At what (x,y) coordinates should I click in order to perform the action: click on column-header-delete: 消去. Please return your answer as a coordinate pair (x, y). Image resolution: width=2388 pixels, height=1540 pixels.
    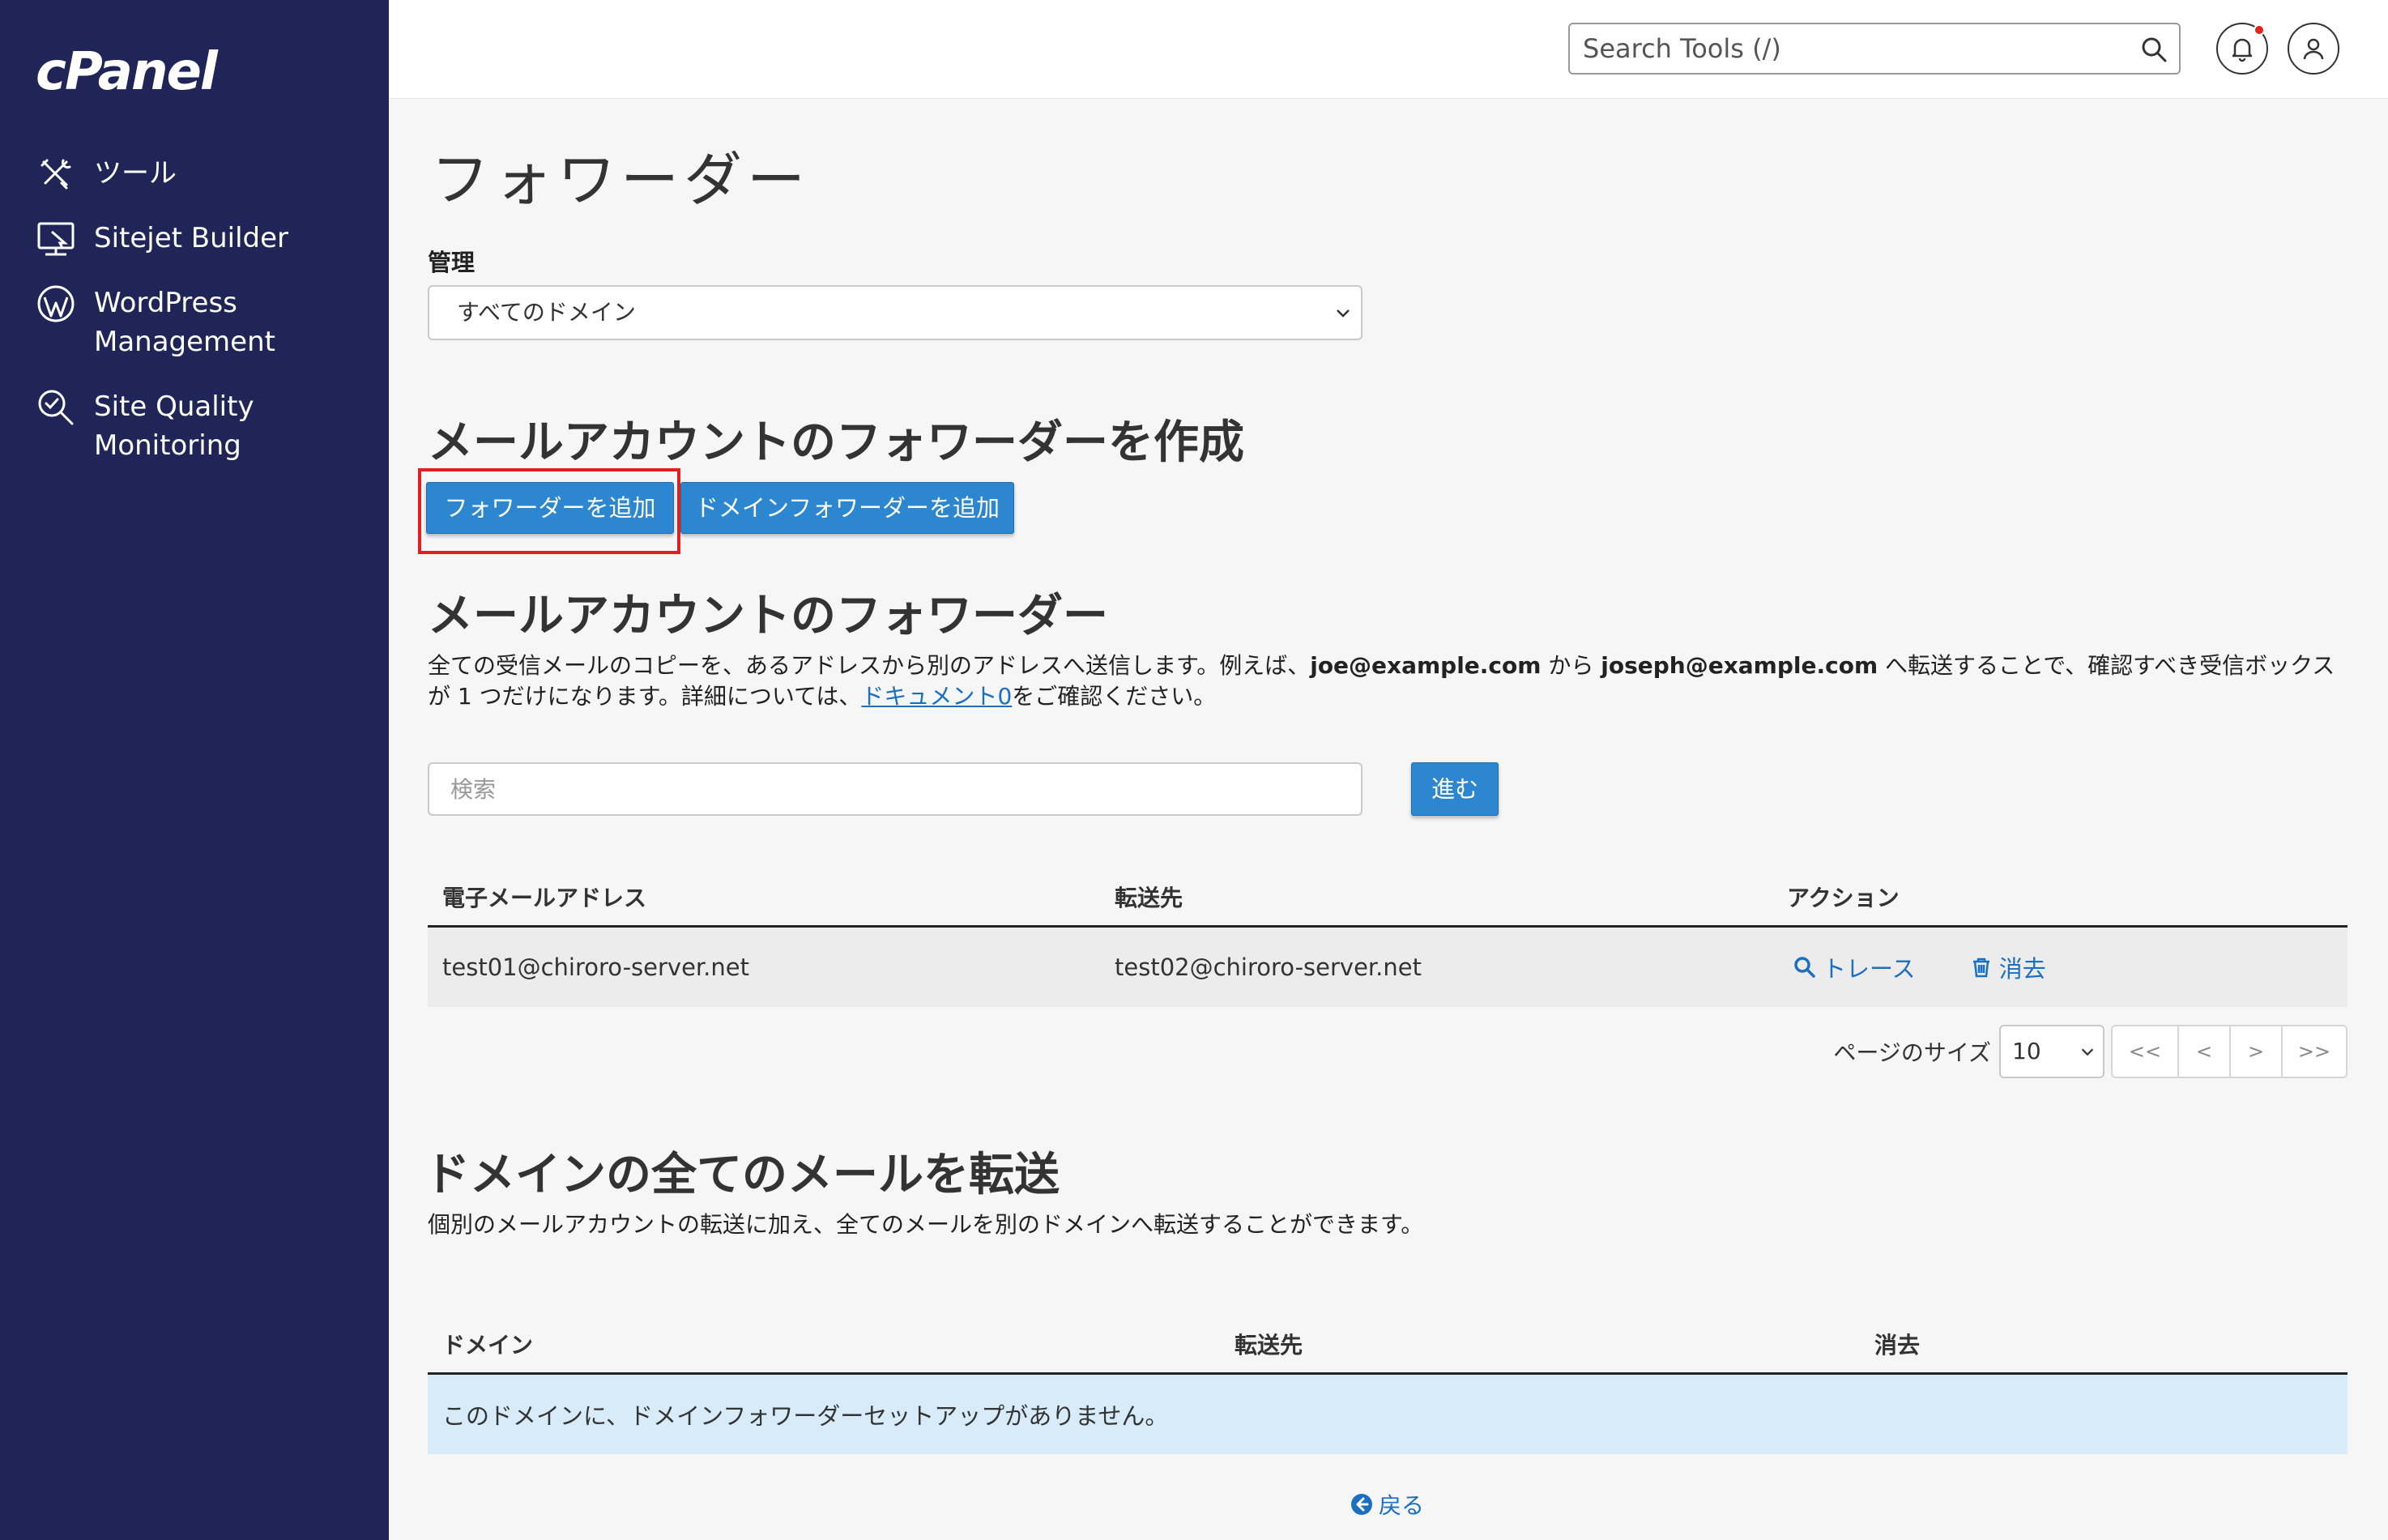
    Looking at the image, I should click on (2103, 1345).